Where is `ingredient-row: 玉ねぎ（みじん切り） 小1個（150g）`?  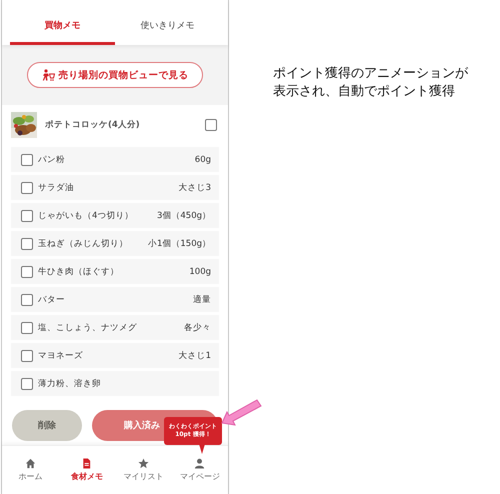
ingredient-row: 玉ねぎ（みじん切り） 小1個（150g） is located at coordinates (115, 243).